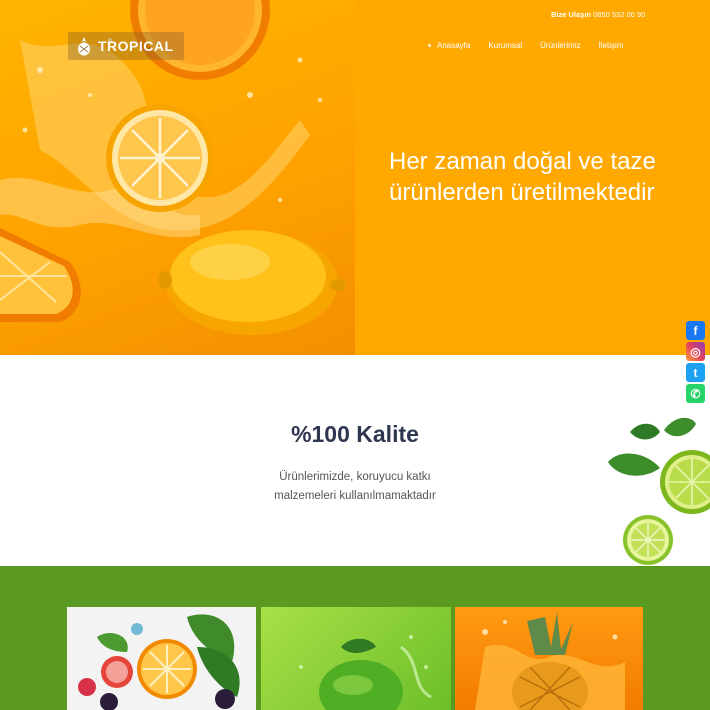 Image resolution: width=710 pixels, height=710 pixels. I want to click on product-card-lime, so click(356, 658).